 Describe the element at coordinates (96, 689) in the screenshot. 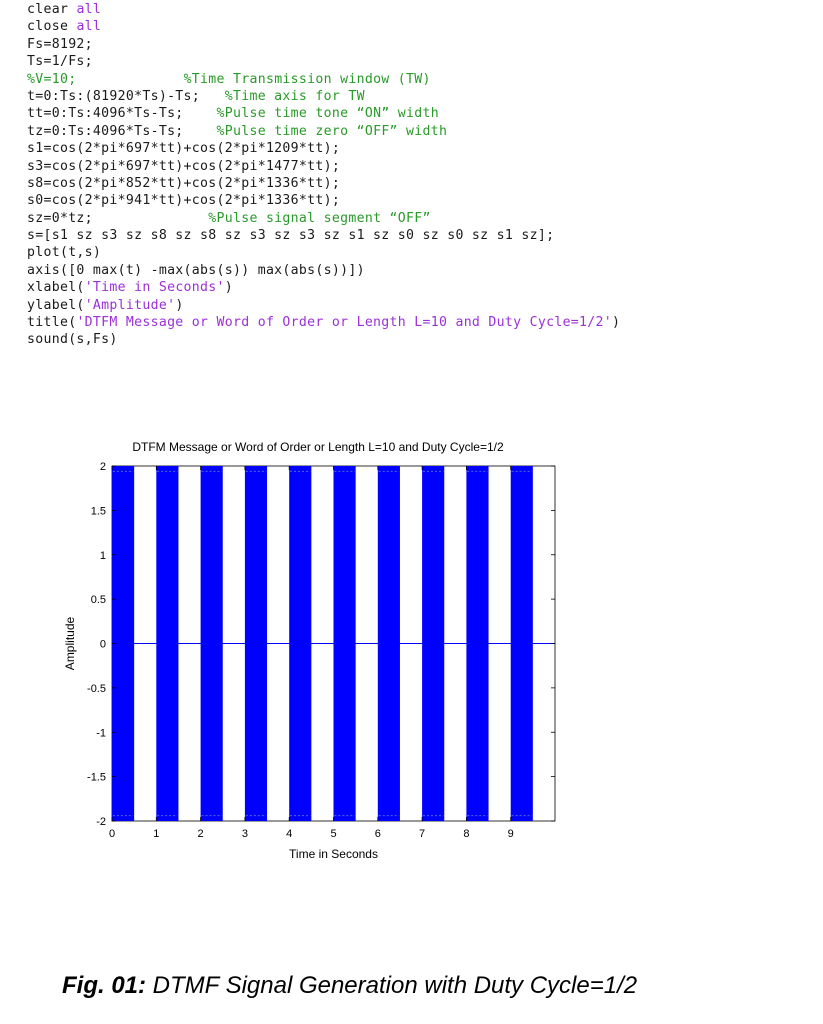

I see `y-tick-label: -0.5` at that location.